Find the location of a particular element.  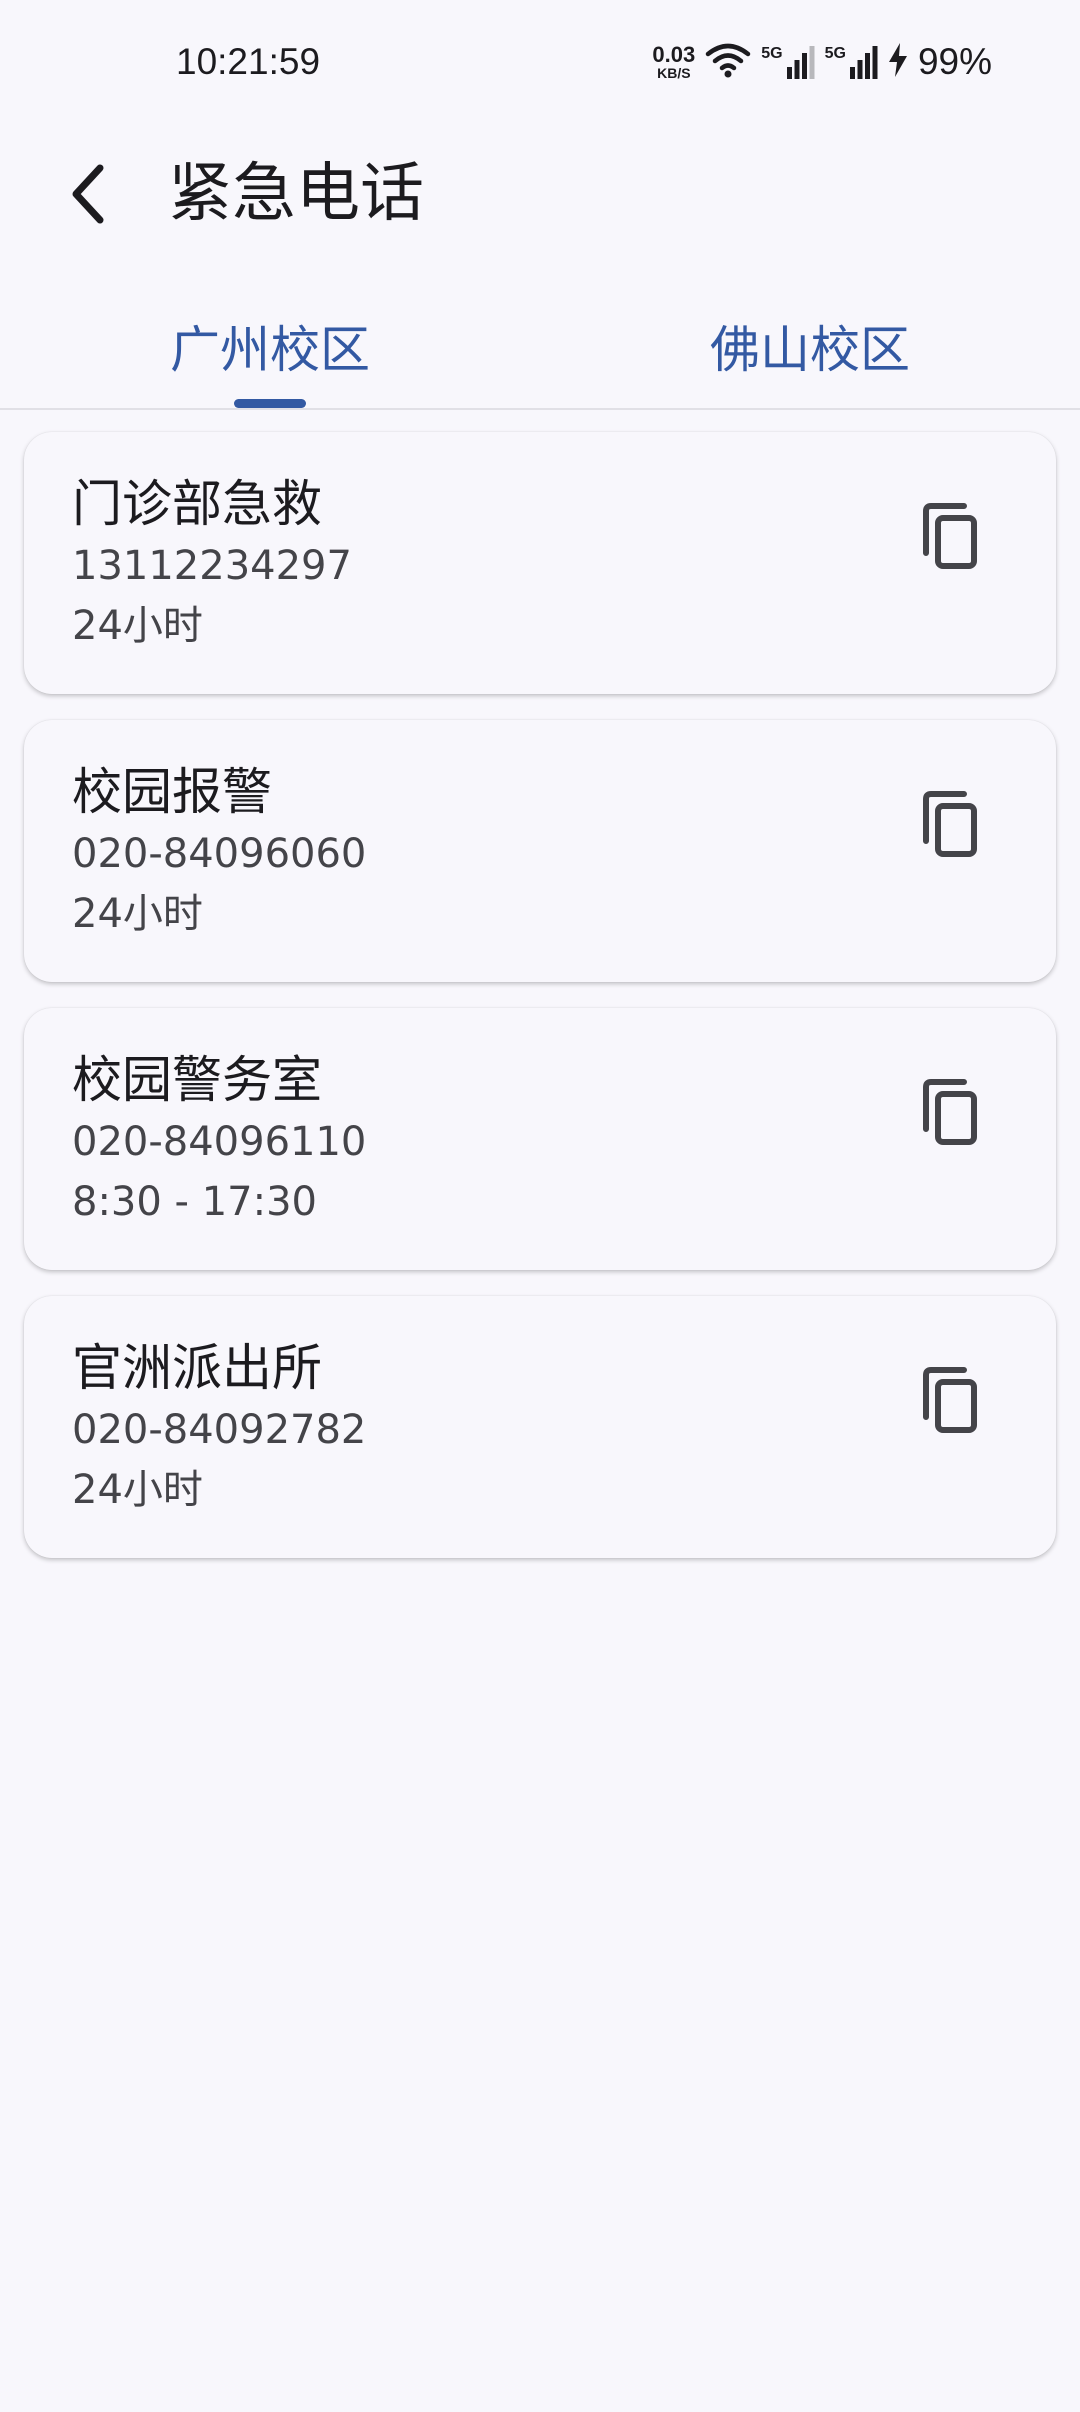

tab-label: 广州校区 is located at coordinates (270, 350).